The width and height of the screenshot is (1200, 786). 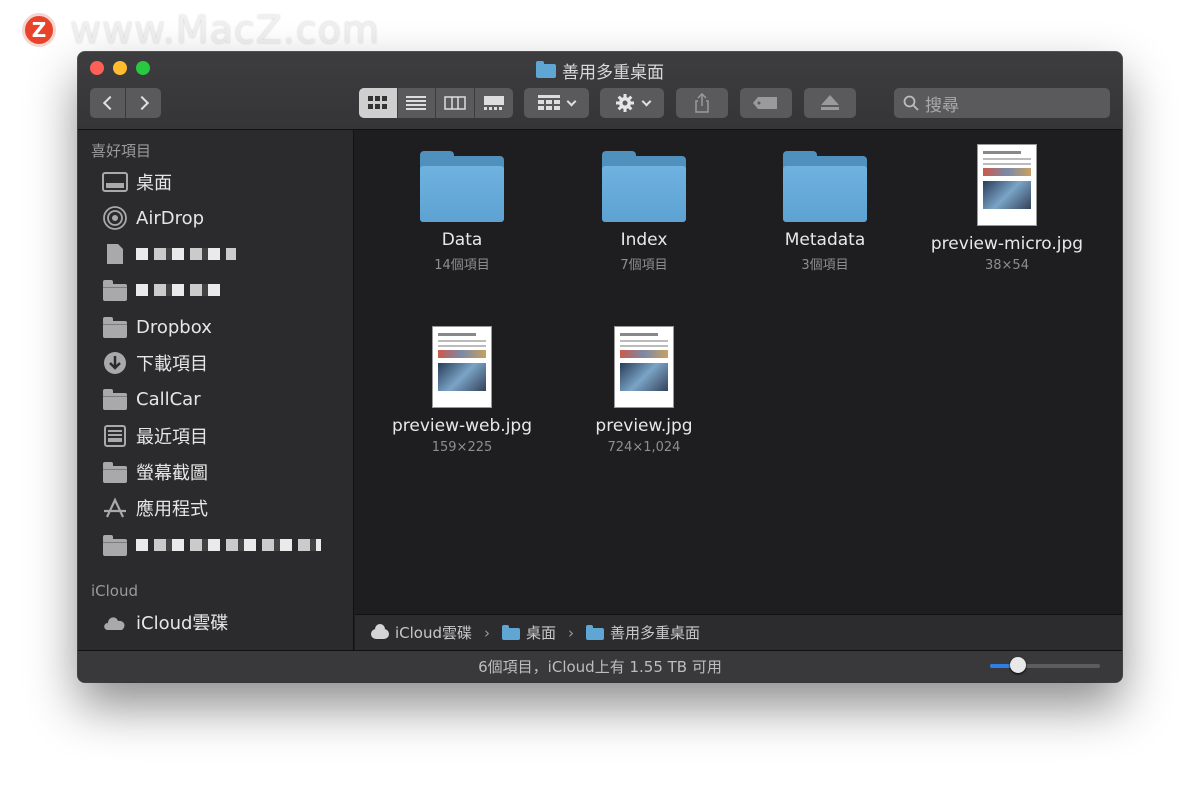 I want to click on action-button, so click(x=632, y=103).